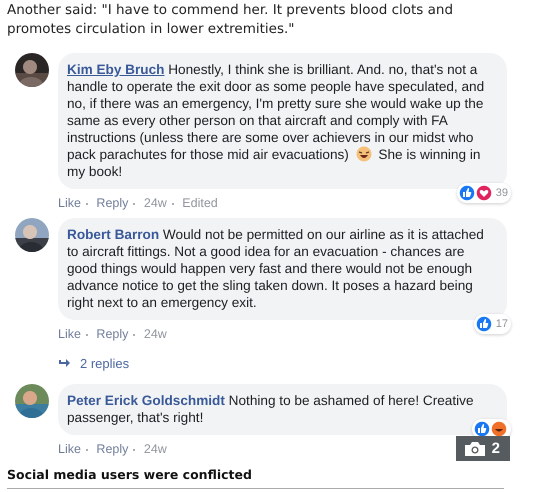 The image size is (543, 492). I want to click on gallery-badge: 2, so click(483, 448).